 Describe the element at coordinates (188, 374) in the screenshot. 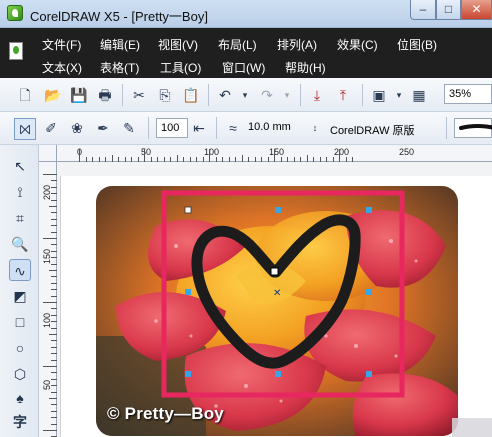

I see `selection-handle-bottom-left` at that location.